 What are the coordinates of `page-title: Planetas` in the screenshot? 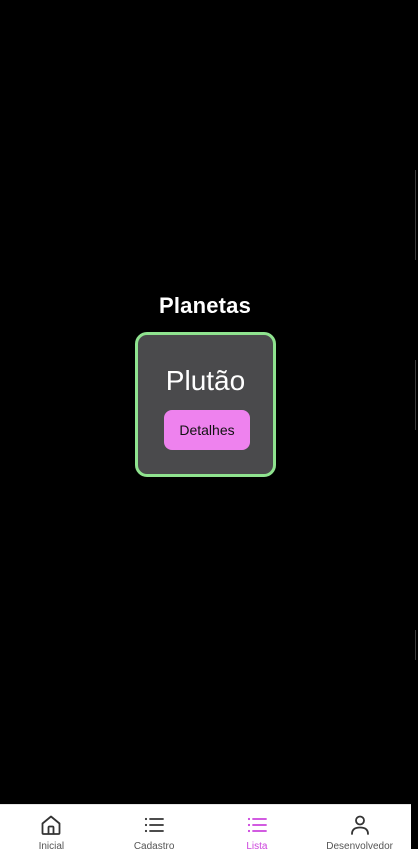 It's located at (205, 305).